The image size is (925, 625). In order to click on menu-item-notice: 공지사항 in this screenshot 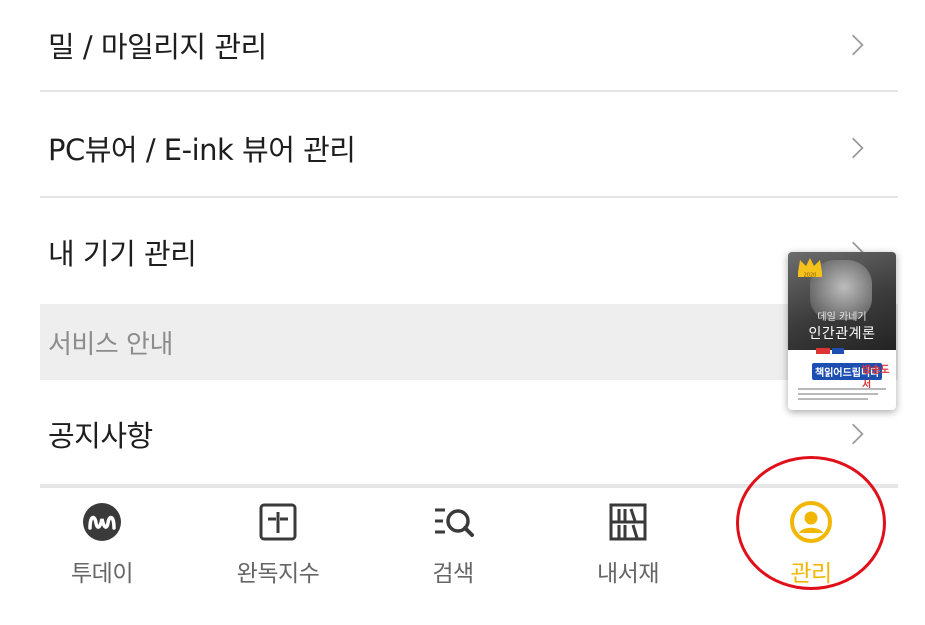, I will do `click(469, 434)`.